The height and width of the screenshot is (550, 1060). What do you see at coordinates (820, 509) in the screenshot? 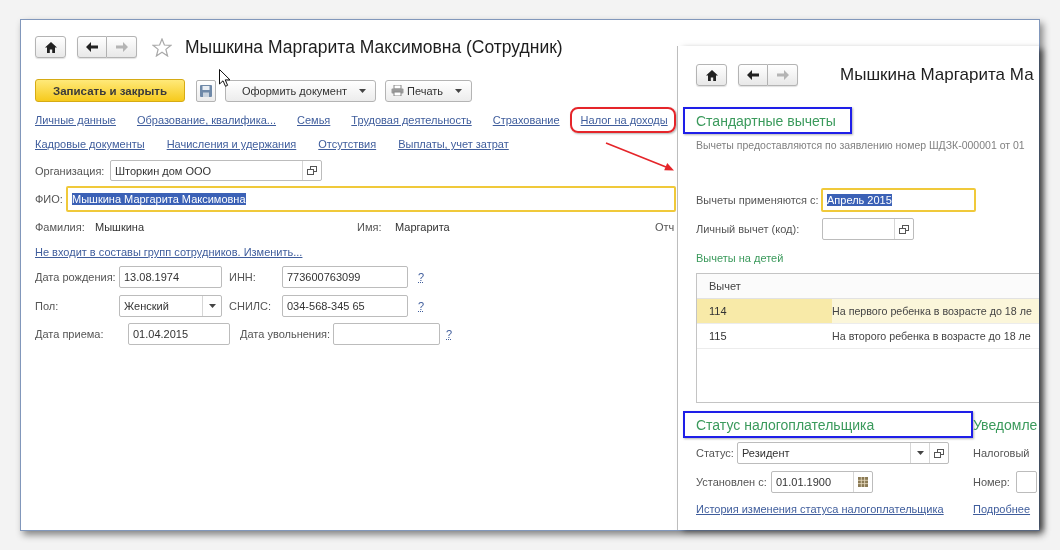
I see `history-link: История изменения статуса налогоплательщика` at bounding box center [820, 509].